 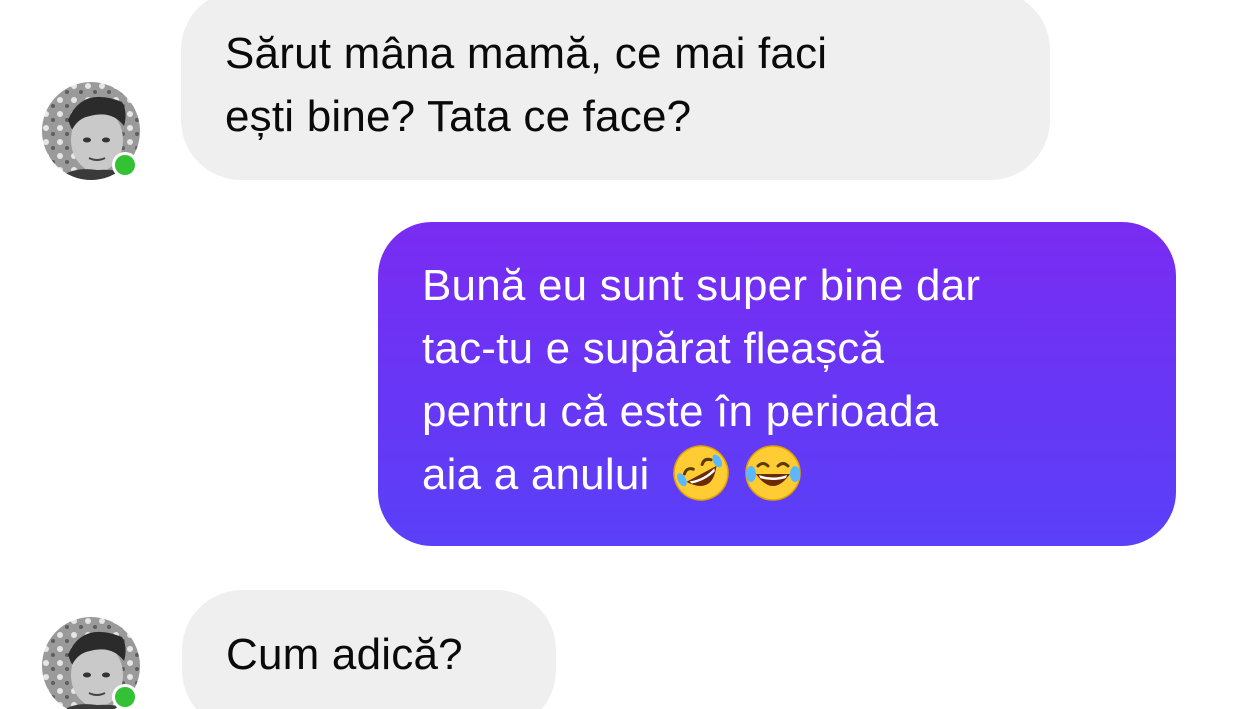 I want to click on message-text-line: pentru că este în perioada, so click(x=680, y=411).